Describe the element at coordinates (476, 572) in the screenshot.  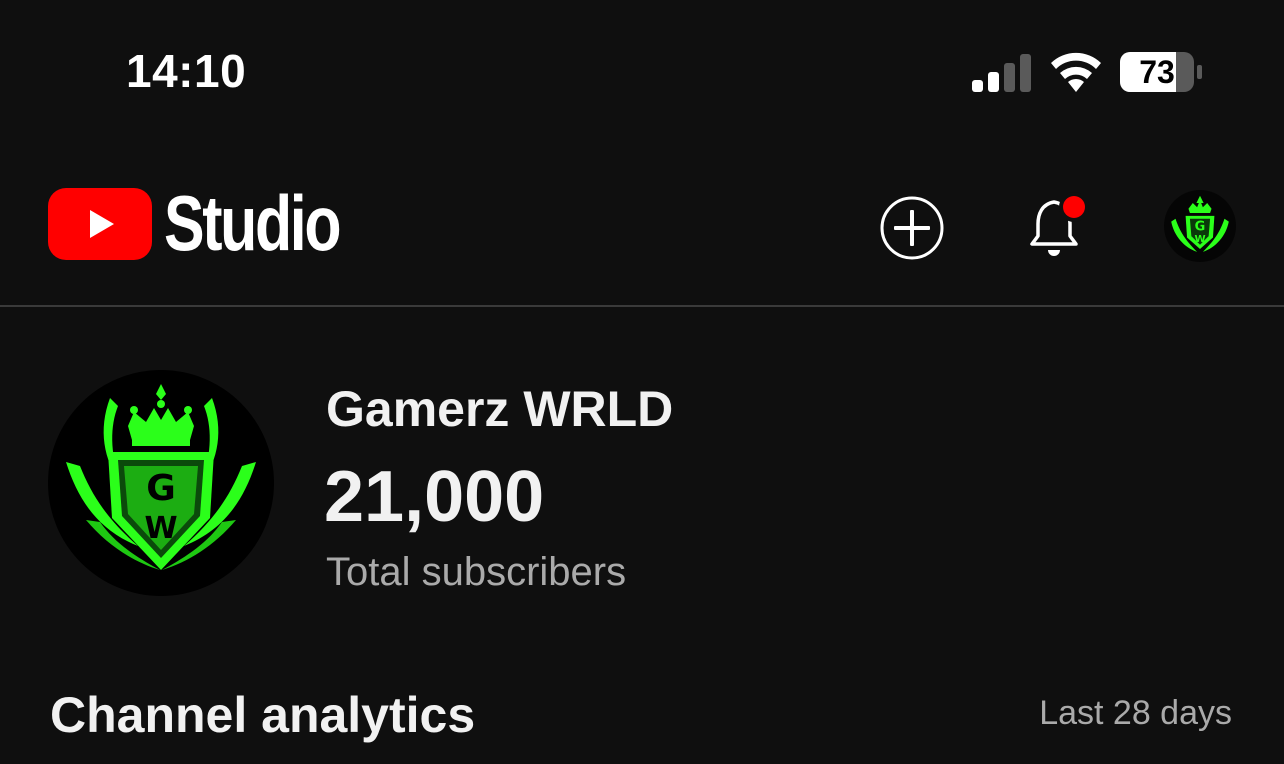
I see `subscriber-label: Total subscribers` at that location.